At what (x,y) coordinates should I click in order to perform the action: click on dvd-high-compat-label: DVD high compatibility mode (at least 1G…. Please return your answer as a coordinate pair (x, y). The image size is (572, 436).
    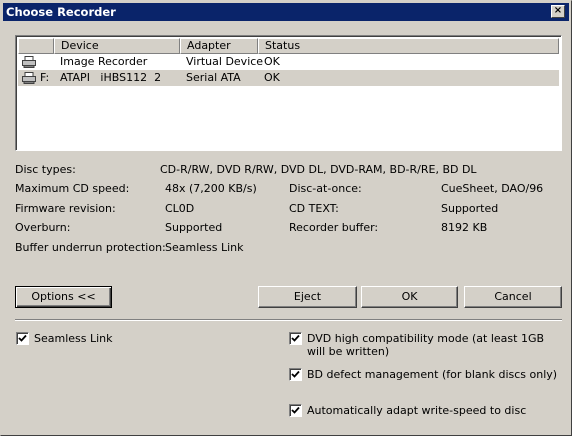
    Looking at the image, I should click on (432, 345).